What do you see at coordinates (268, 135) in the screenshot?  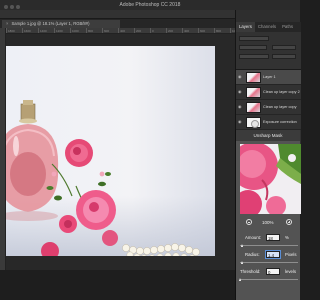 I see `dialog-title: Unsharp Mask` at bounding box center [268, 135].